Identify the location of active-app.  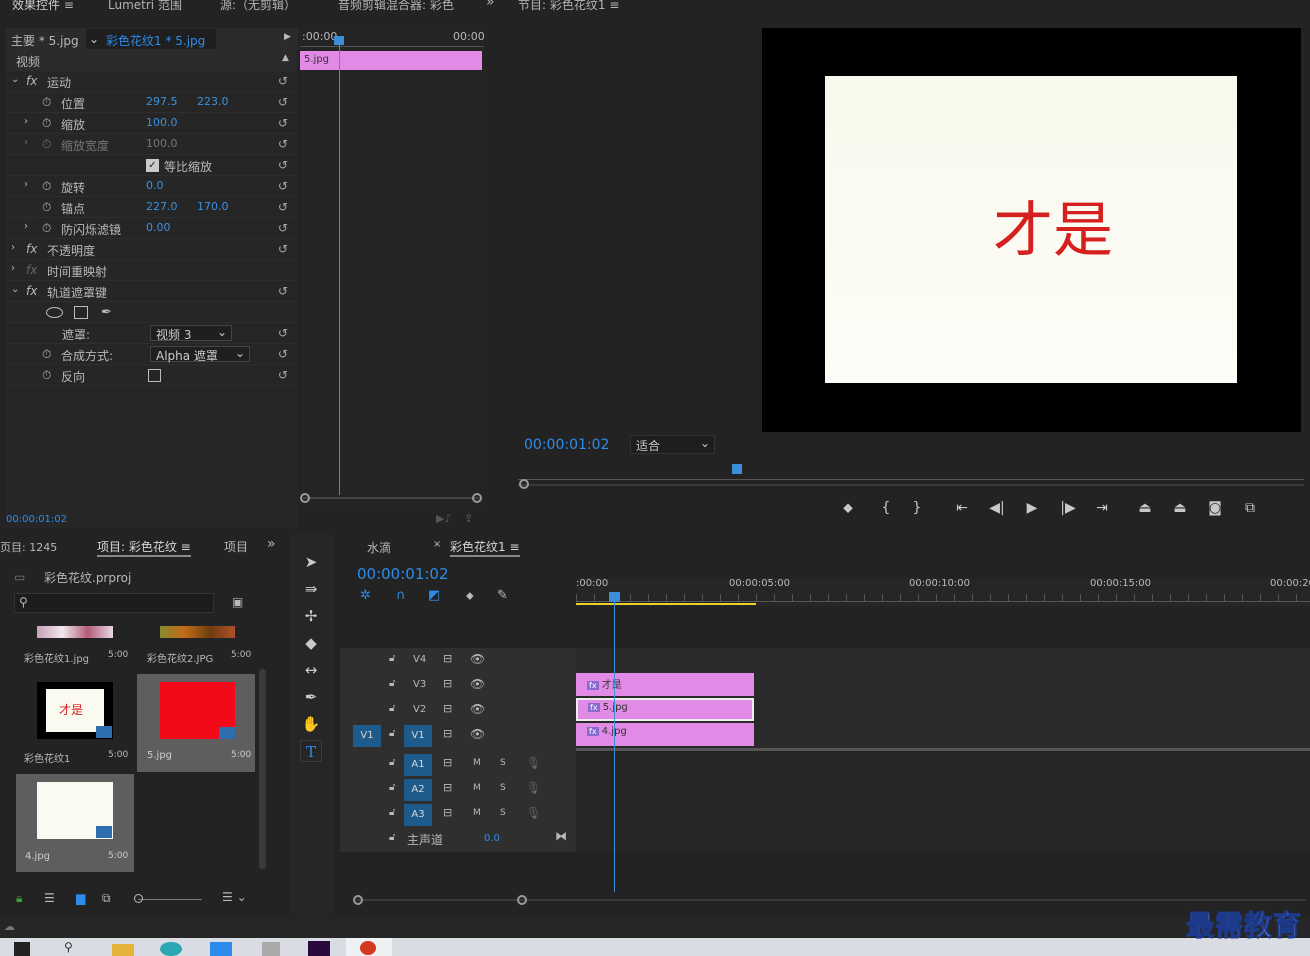
(369, 947).